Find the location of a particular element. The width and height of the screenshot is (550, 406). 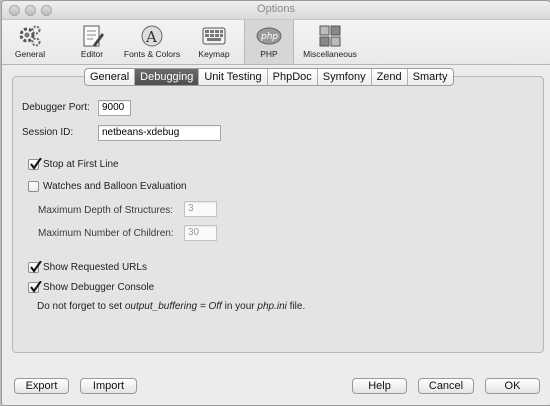

toolbar-keymap: Keymap is located at coordinates (214, 42).